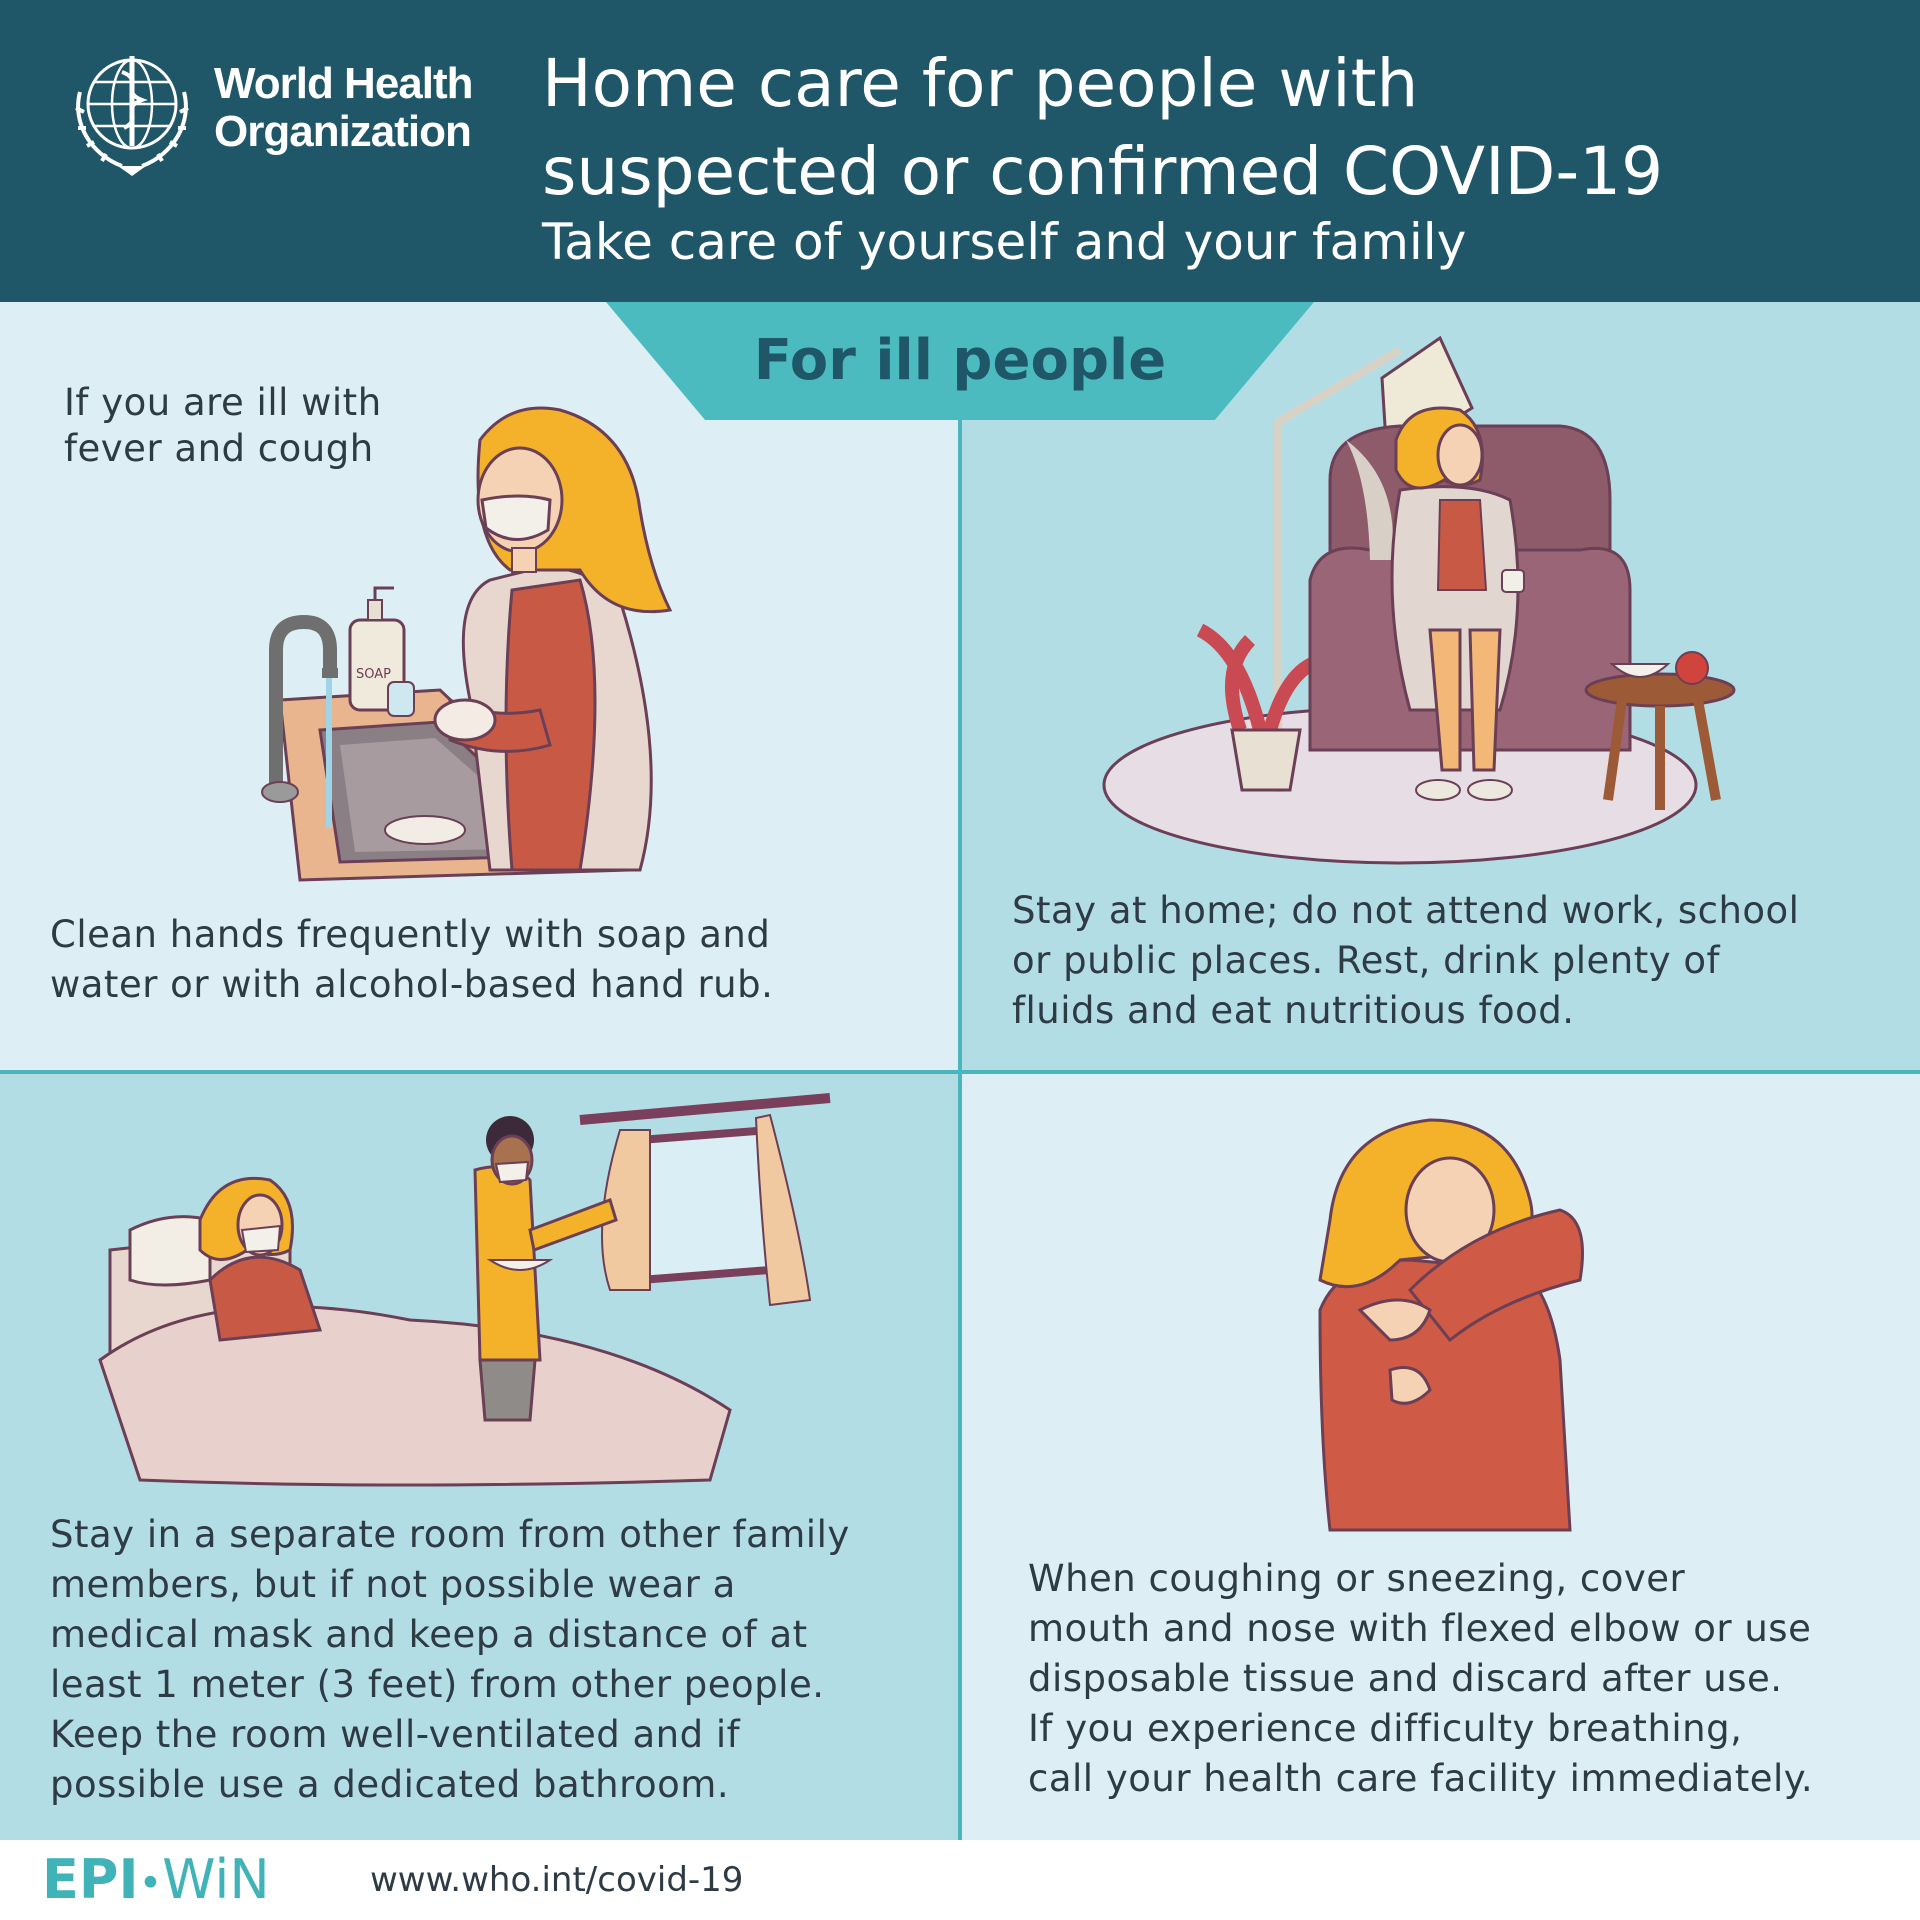 This screenshot has width=1920, height=1920. Describe the element at coordinates (1293, 1010) in the screenshot. I see `panel2-text-line: fluids and eat nutritious food.` at that location.